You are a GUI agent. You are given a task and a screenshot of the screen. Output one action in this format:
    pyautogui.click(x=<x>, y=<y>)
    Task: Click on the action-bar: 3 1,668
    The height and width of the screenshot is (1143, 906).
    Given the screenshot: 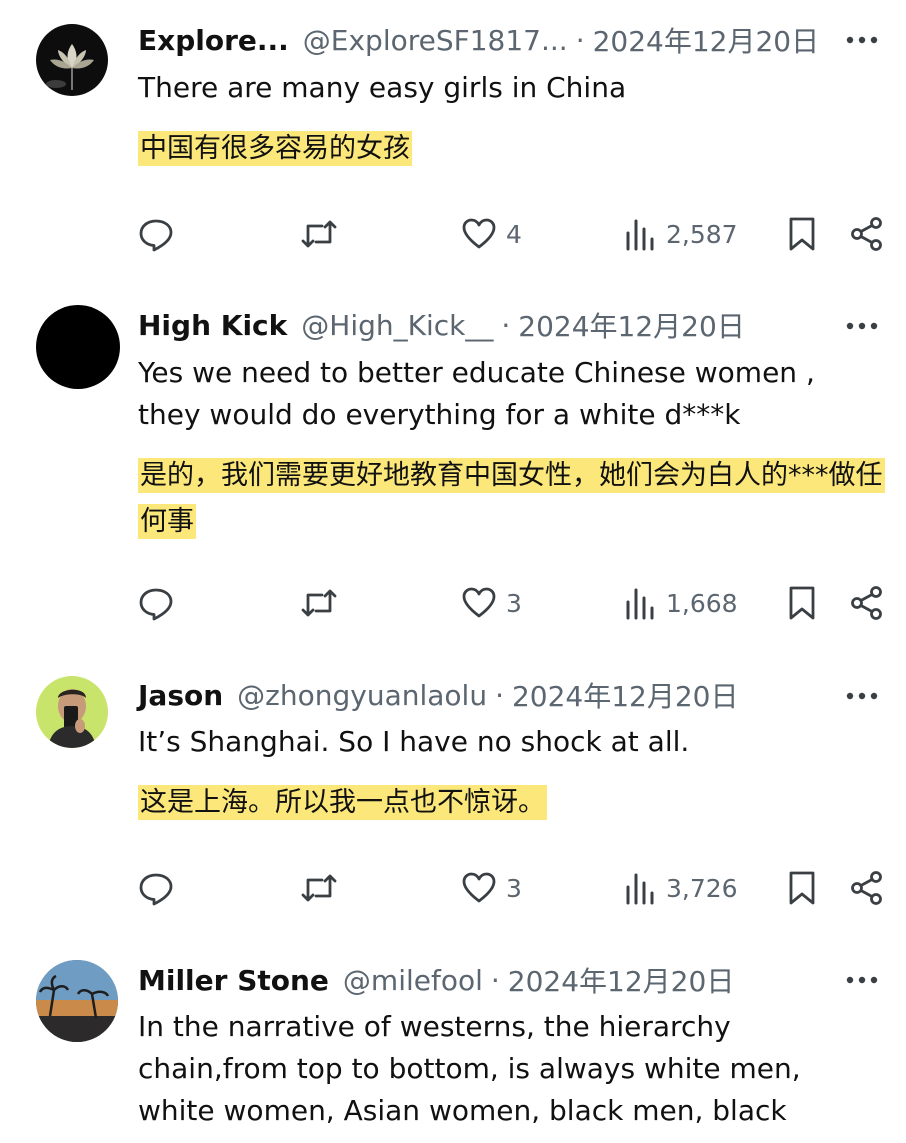 What is the action you would take?
    pyautogui.click(x=453, y=603)
    